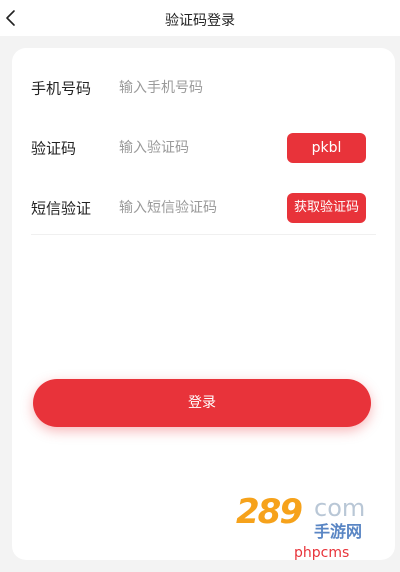 This screenshot has height=572, width=400. Describe the element at coordinates (322, 553) in the screenshot. I see `watermark-text: phpcms` at that location.